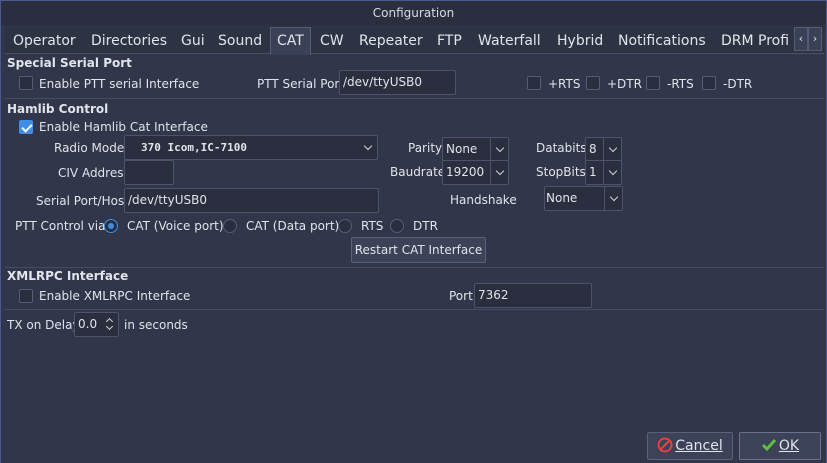 This screenshot has width=827, height=463. Describe the element at coordinates (680, 84) in the screenshot. I see `minus-rts-label: -RTS` at that location.